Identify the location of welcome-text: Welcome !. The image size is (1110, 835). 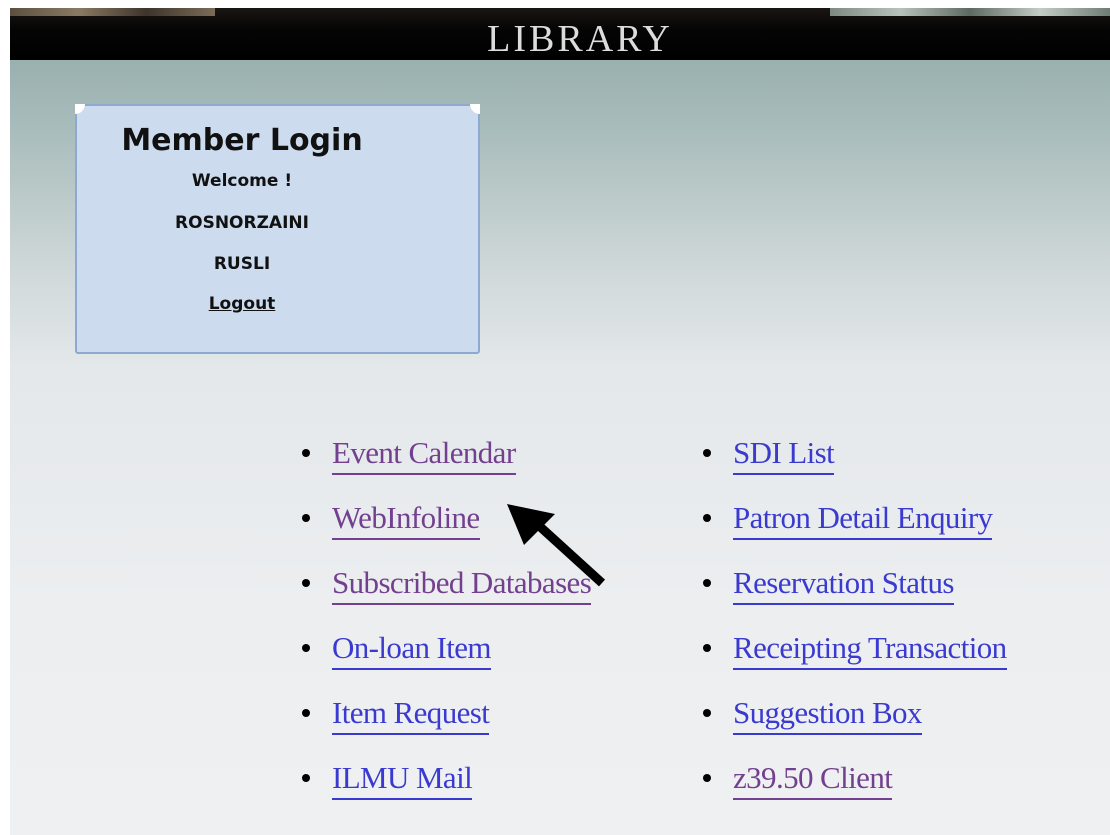
(242, 181).